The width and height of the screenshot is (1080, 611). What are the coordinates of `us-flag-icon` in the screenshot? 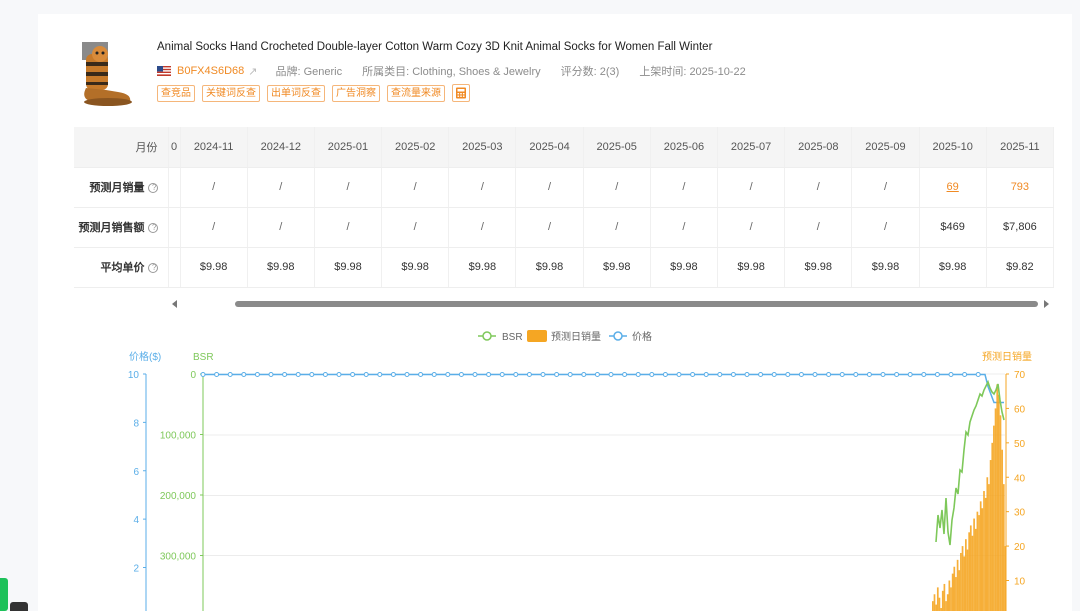 It's located at (164, 71).